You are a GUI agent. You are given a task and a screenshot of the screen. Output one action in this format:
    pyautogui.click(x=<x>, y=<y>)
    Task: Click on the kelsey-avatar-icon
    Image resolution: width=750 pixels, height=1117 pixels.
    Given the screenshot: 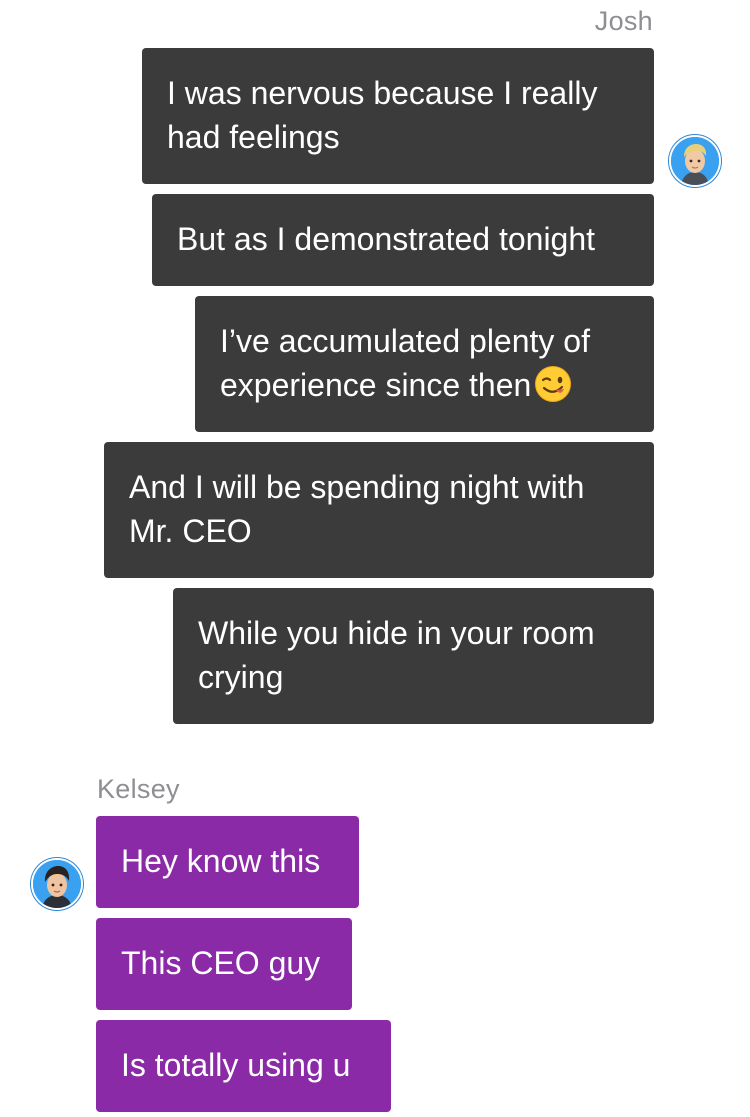 What is the action you would take?
    pyautogui.click(x=57, y=884)
    